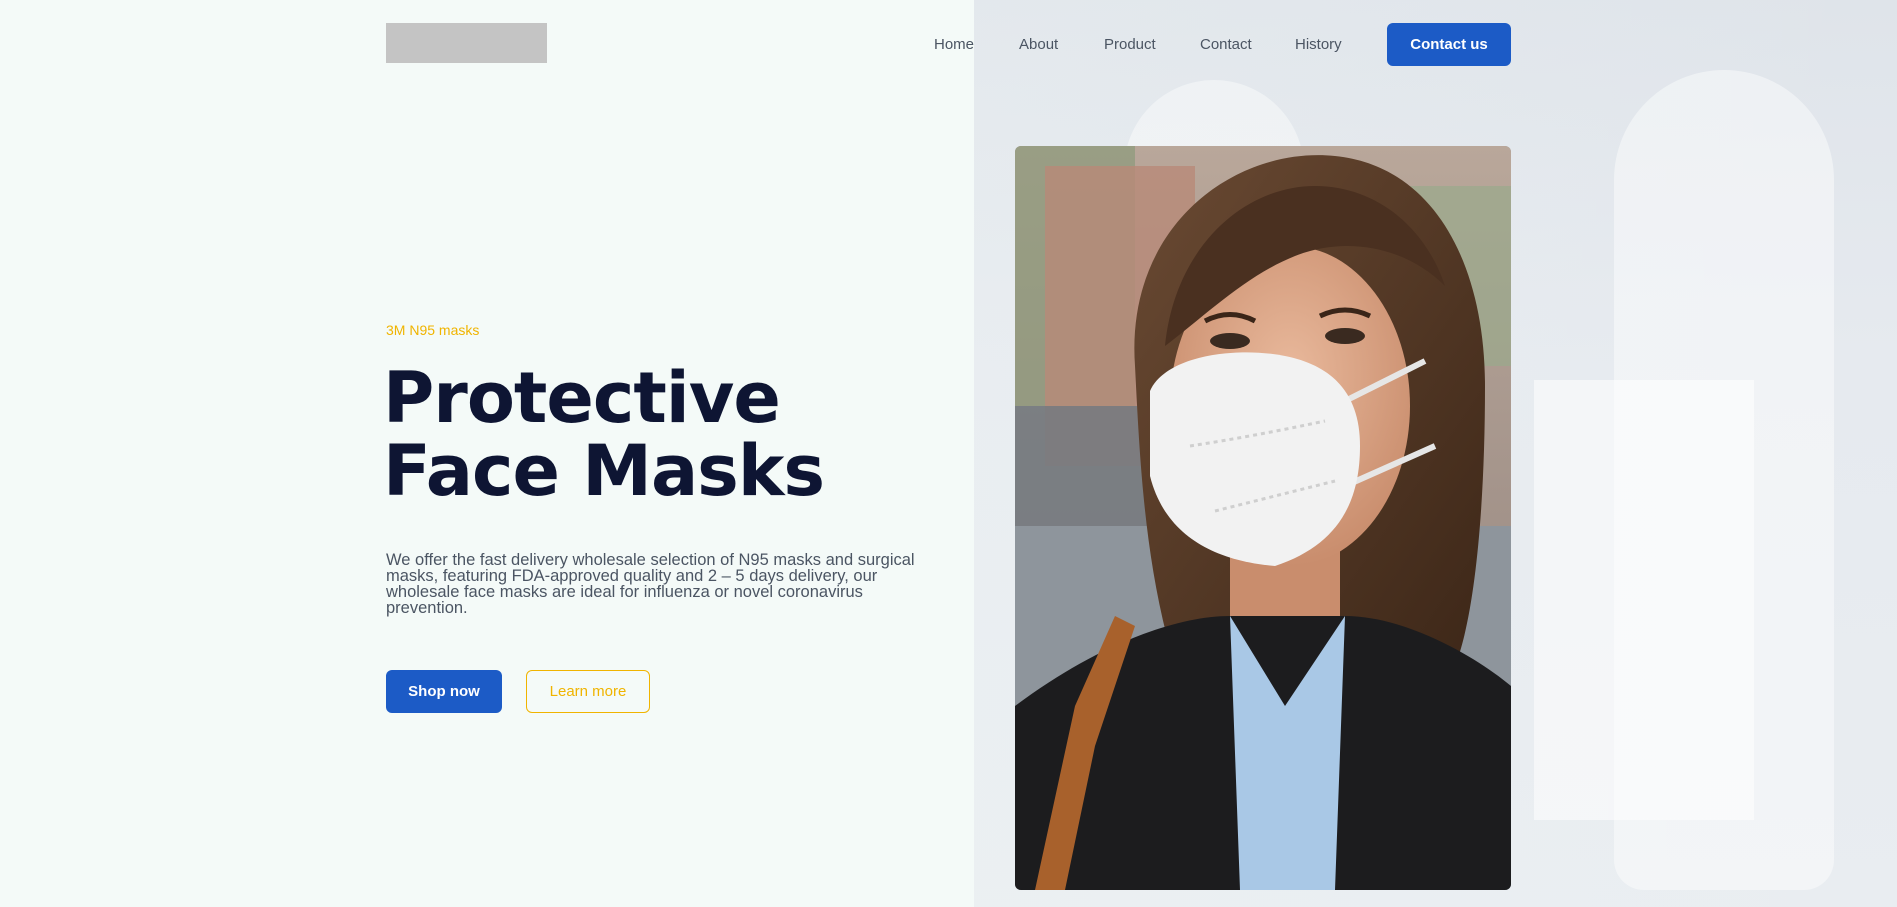 Image resolution: width=1897 pixels, height=907 pixels. I want to click on nav-history: History, so click(1318, 44).